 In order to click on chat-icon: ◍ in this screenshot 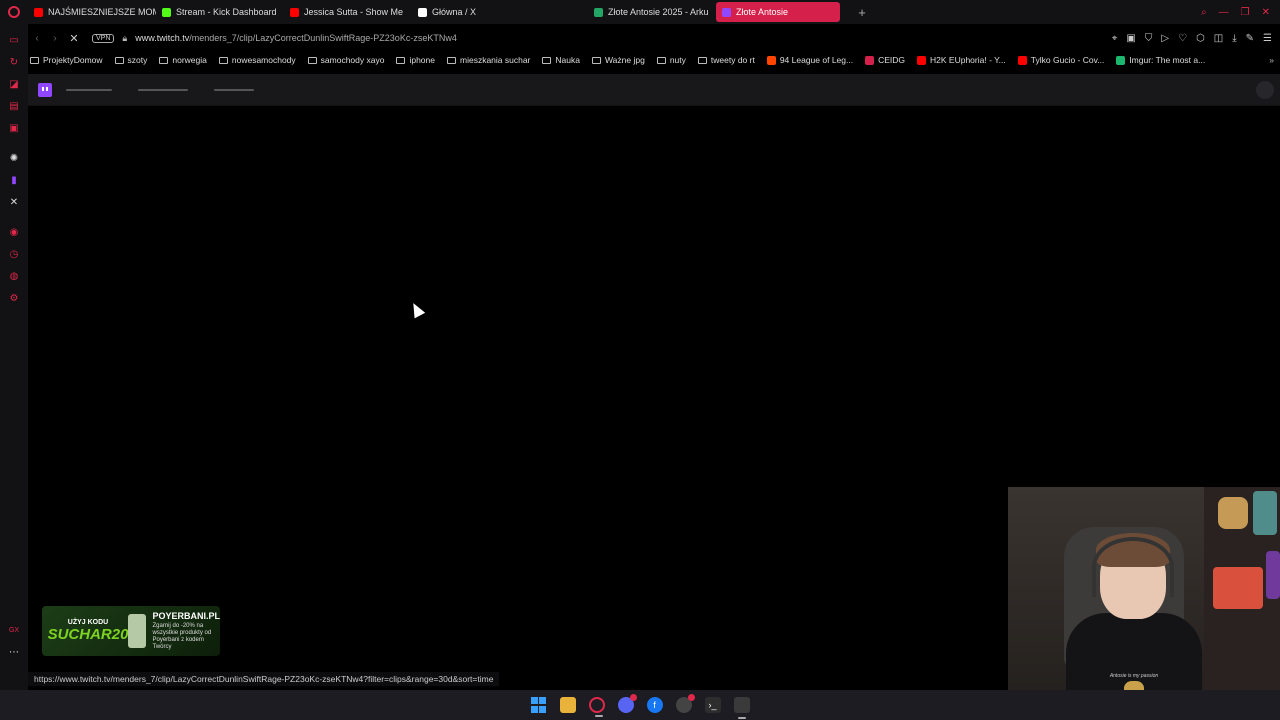, I will do `click(14, 276)`.